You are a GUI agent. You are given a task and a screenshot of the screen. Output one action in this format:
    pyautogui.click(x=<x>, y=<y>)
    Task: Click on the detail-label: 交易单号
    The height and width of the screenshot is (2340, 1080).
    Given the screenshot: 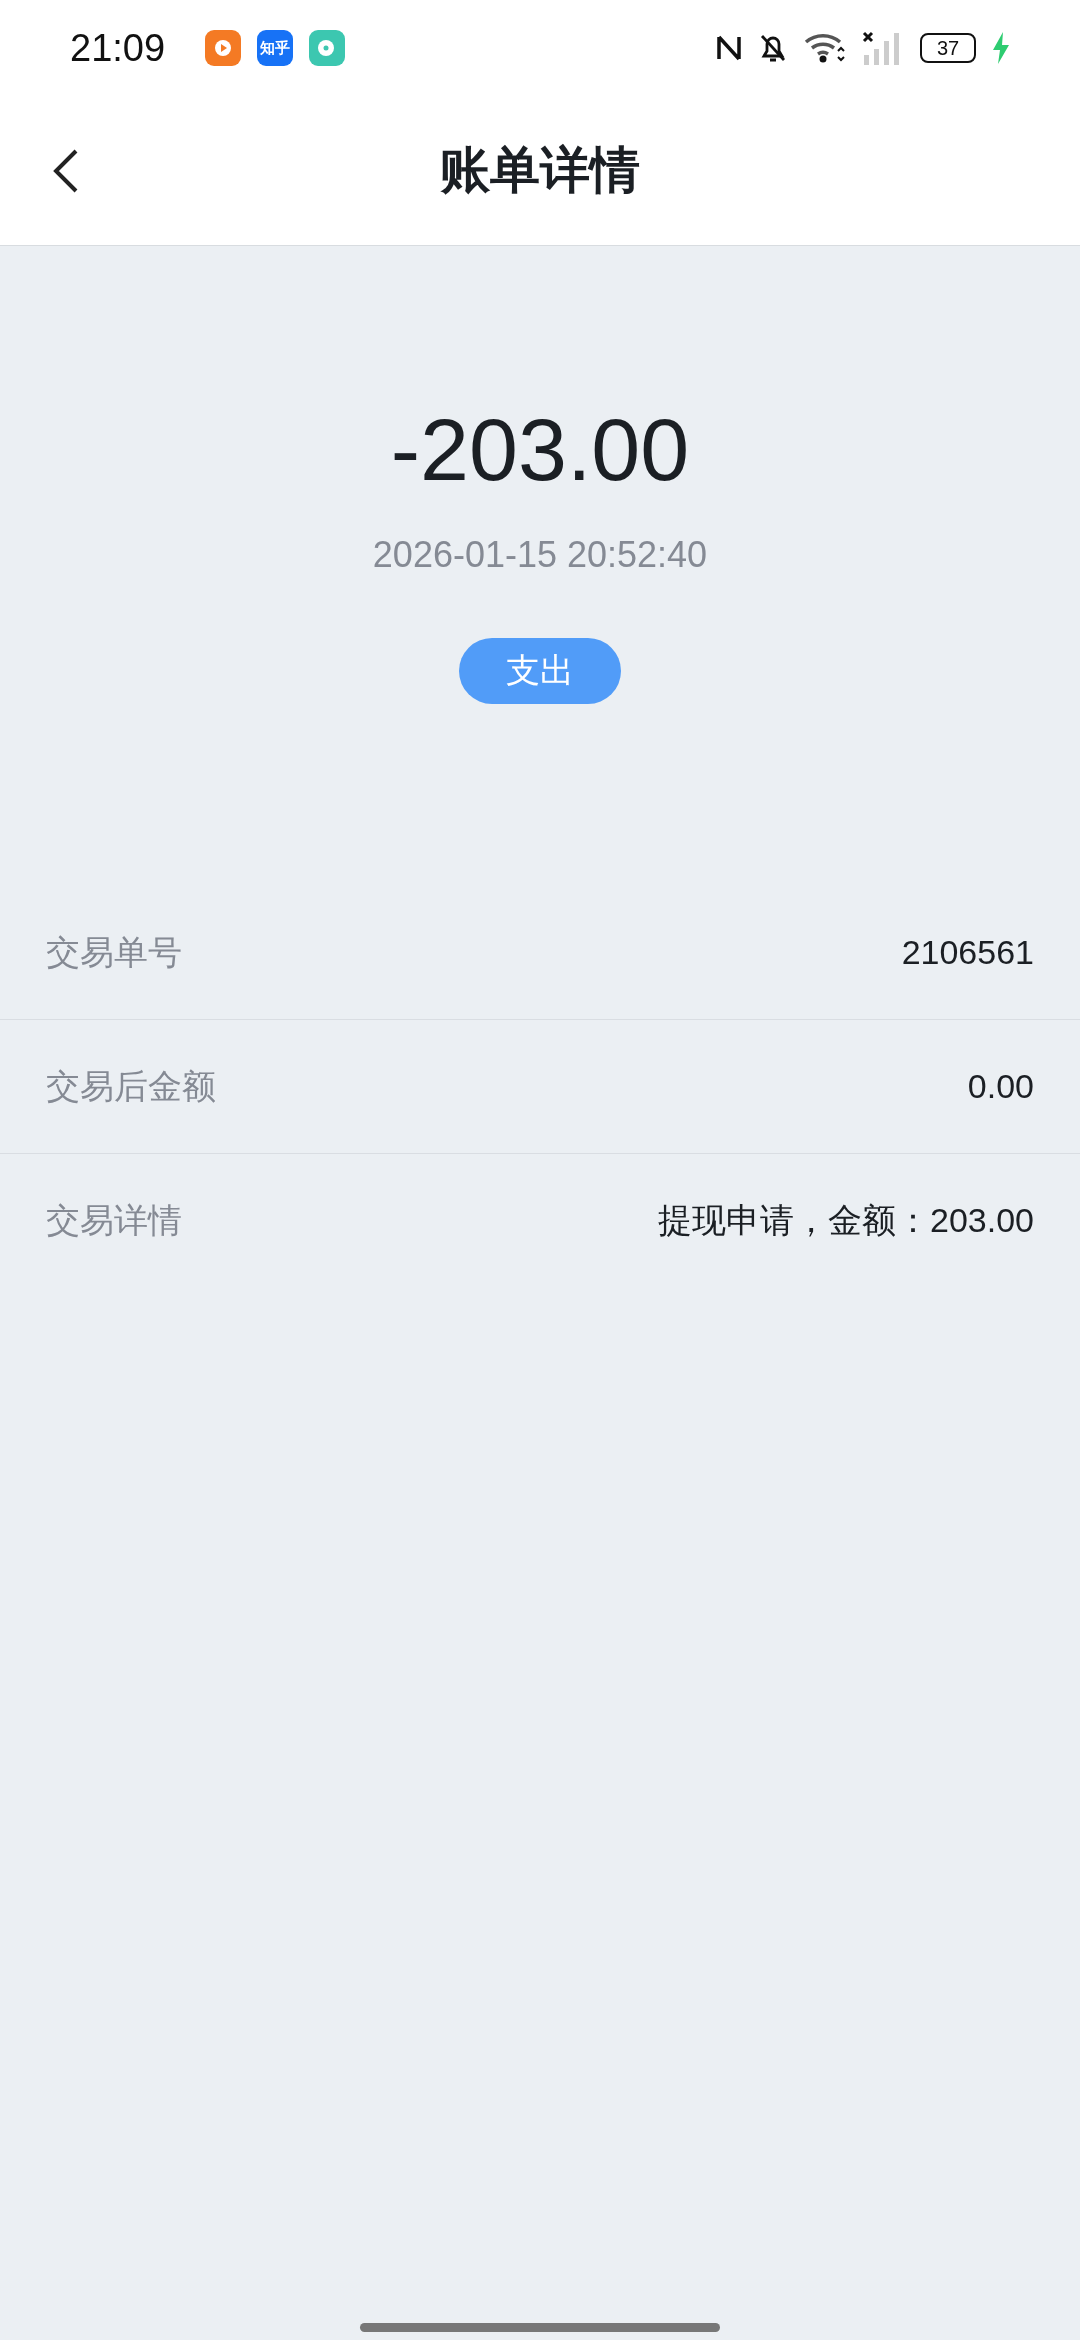 What is the action you would take?
    pyautogui.click(x=114, y=952)
    